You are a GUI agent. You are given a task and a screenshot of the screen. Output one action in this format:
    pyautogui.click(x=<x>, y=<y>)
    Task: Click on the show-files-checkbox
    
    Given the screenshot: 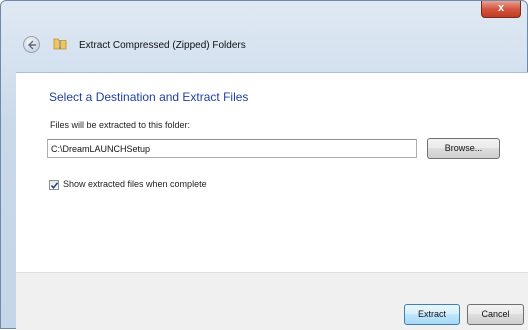 What is the action you would take?
    pyautogui.click(x=54, y=185)
    